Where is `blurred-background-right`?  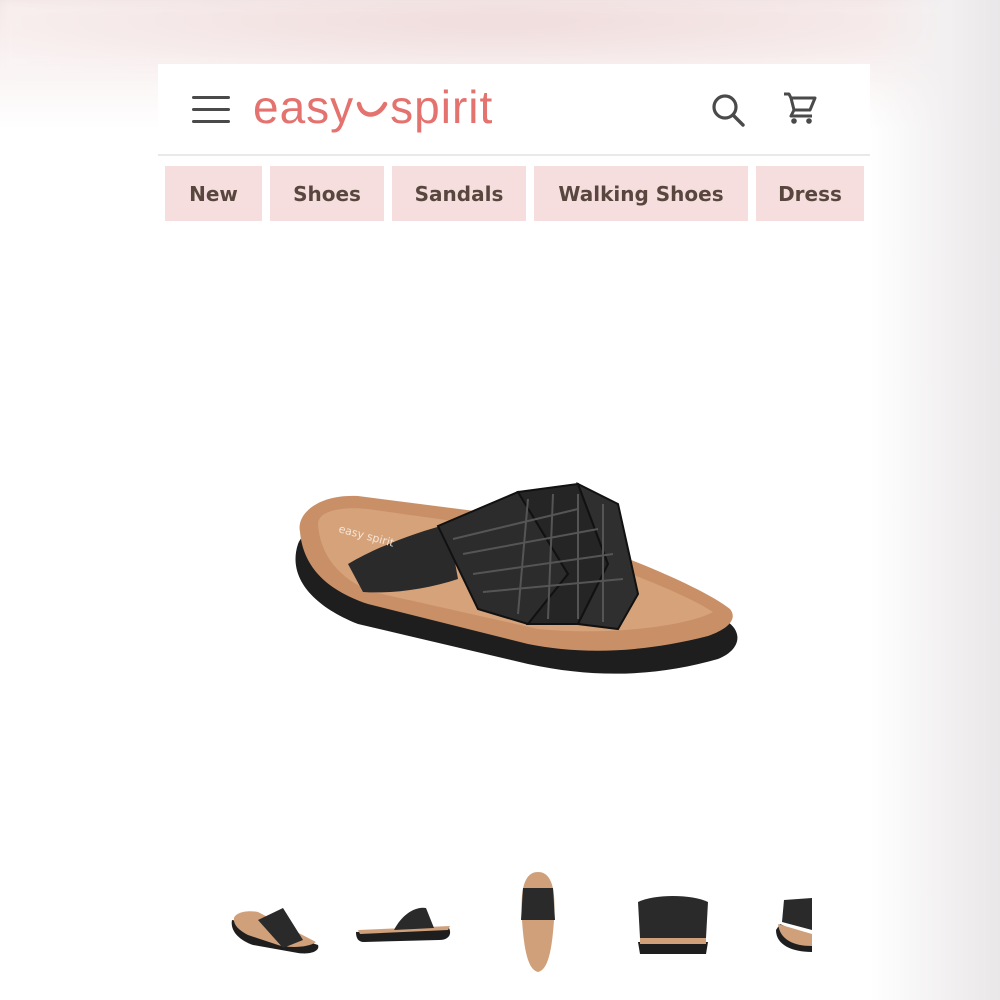
blurred-background-right is located at coordinates (935, 500).